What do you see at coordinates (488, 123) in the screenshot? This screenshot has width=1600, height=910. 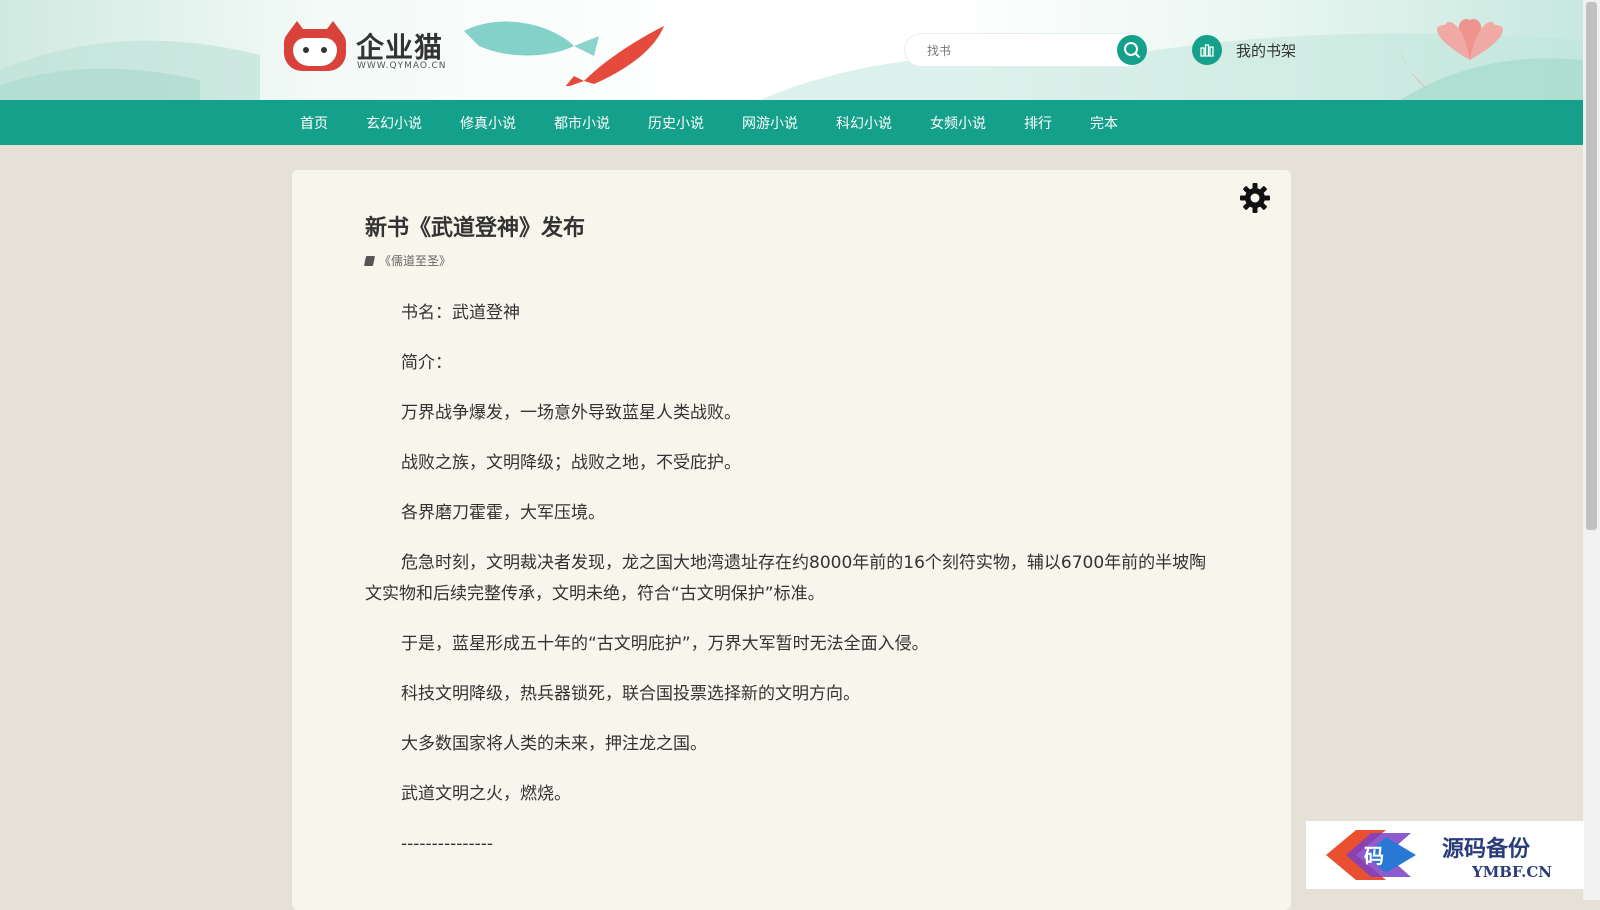 I see `nav-item-xiuzhen: 修真小说` at bounding box center [488, 123].